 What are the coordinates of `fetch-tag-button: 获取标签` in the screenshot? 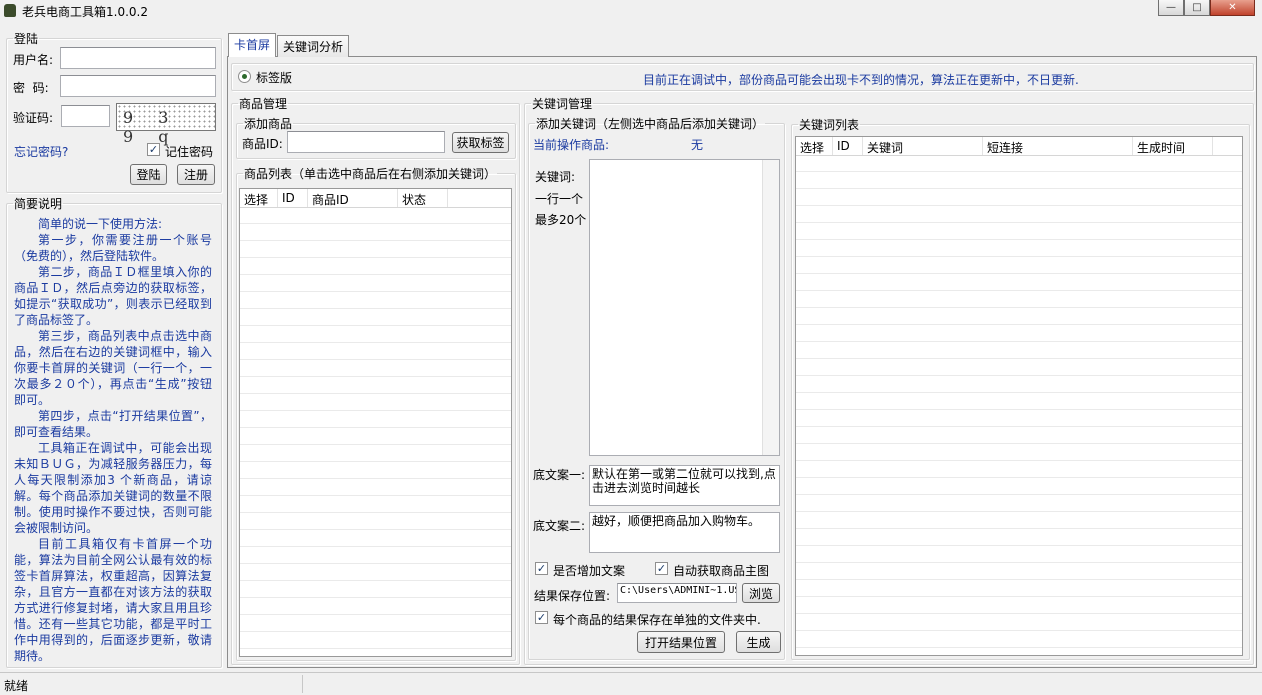 It's located at (480, 142).